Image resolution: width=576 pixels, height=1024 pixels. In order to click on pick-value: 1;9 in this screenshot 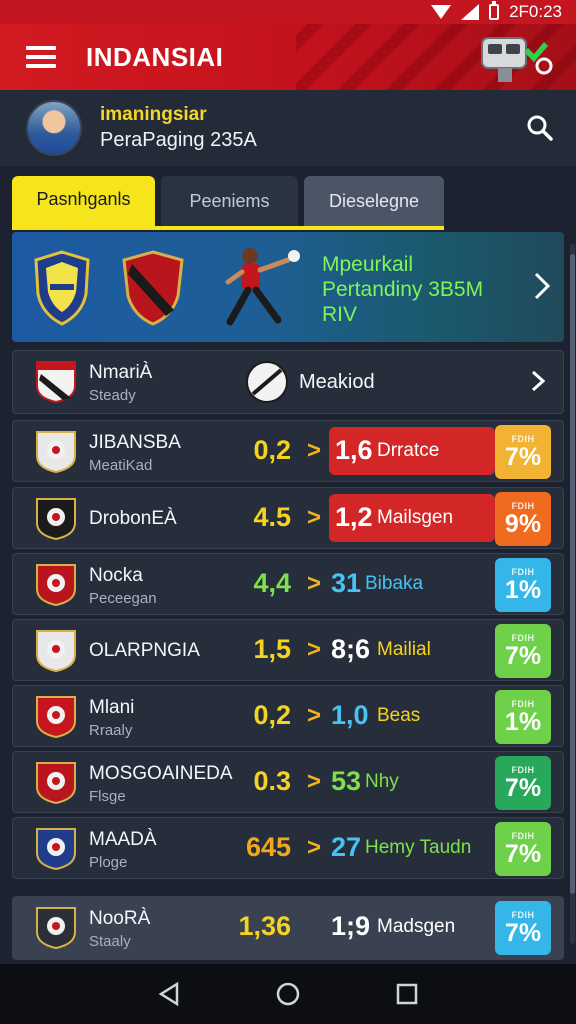, I will do `click(350, 926)`.